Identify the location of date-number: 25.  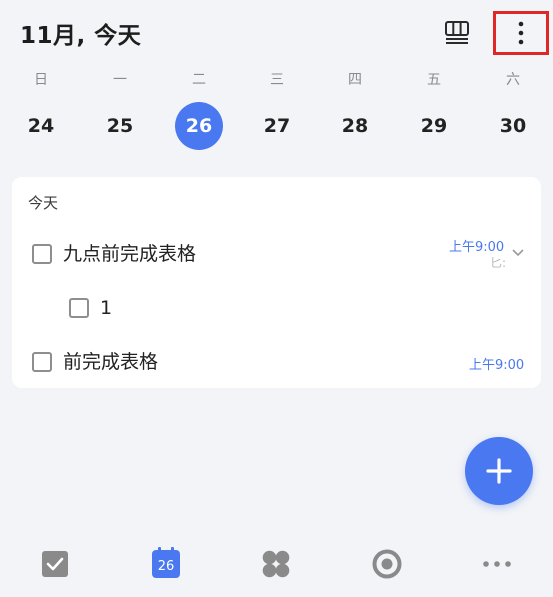
(120, 126).